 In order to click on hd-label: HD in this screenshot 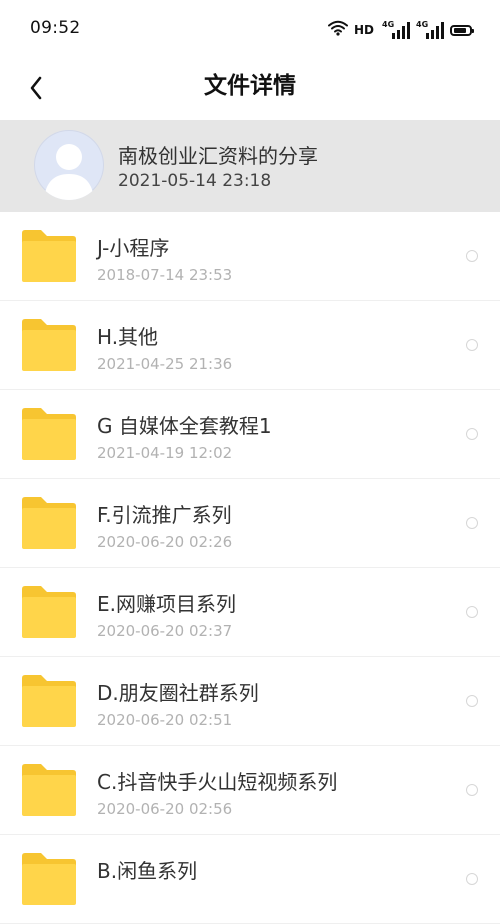, I will do `click(363, 30)`.